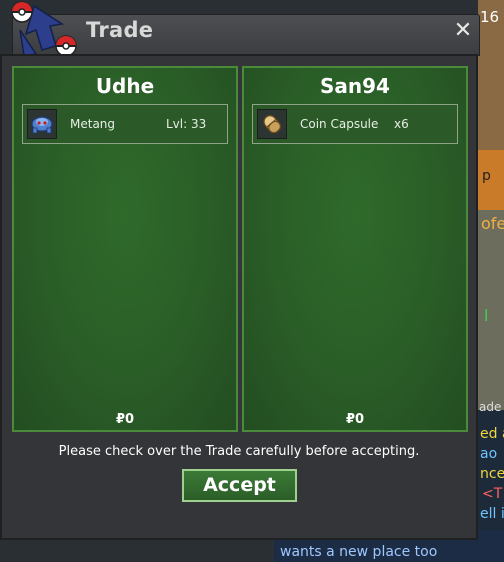 The width and height of the screenshot is (504, 562). I want to click on background-fragment: 16, so click(490, 17).